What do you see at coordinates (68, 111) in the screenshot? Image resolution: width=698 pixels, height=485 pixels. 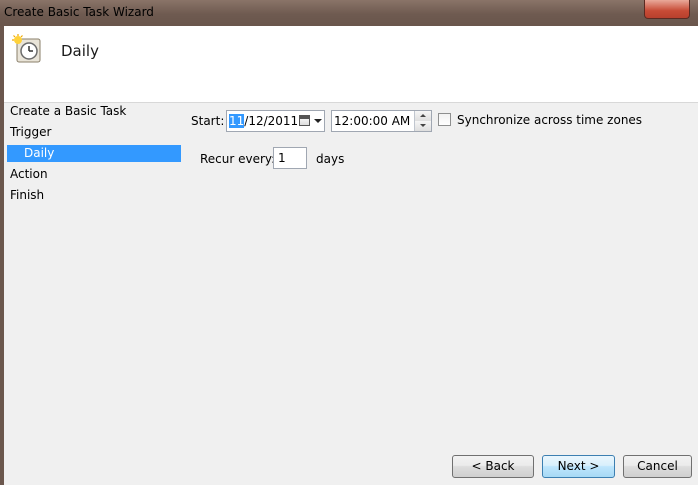 I see `step-create-basic-task: Create a Basic Task` at bounding box center [68, 111].